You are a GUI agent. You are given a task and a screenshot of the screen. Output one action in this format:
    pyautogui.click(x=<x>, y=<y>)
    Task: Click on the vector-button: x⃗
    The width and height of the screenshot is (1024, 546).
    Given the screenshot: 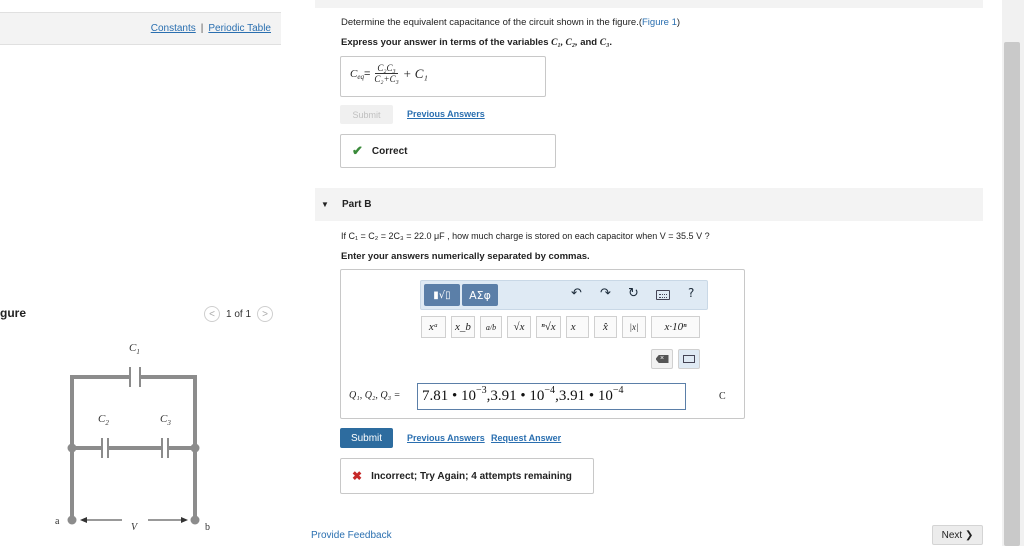 What is the action you would take?
    pyautogui.click(x=577, y=327)
    